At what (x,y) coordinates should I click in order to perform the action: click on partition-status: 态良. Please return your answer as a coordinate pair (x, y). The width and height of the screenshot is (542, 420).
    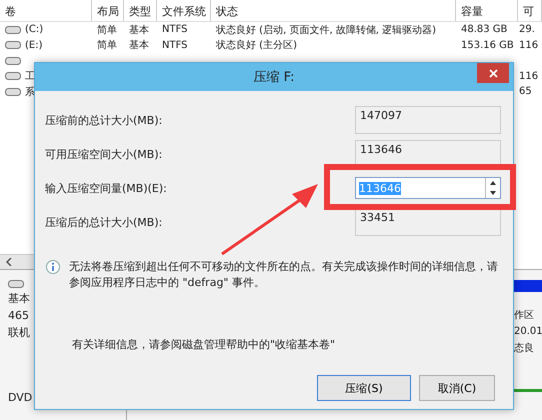
    Looking at the image, I should click on (524, 348).